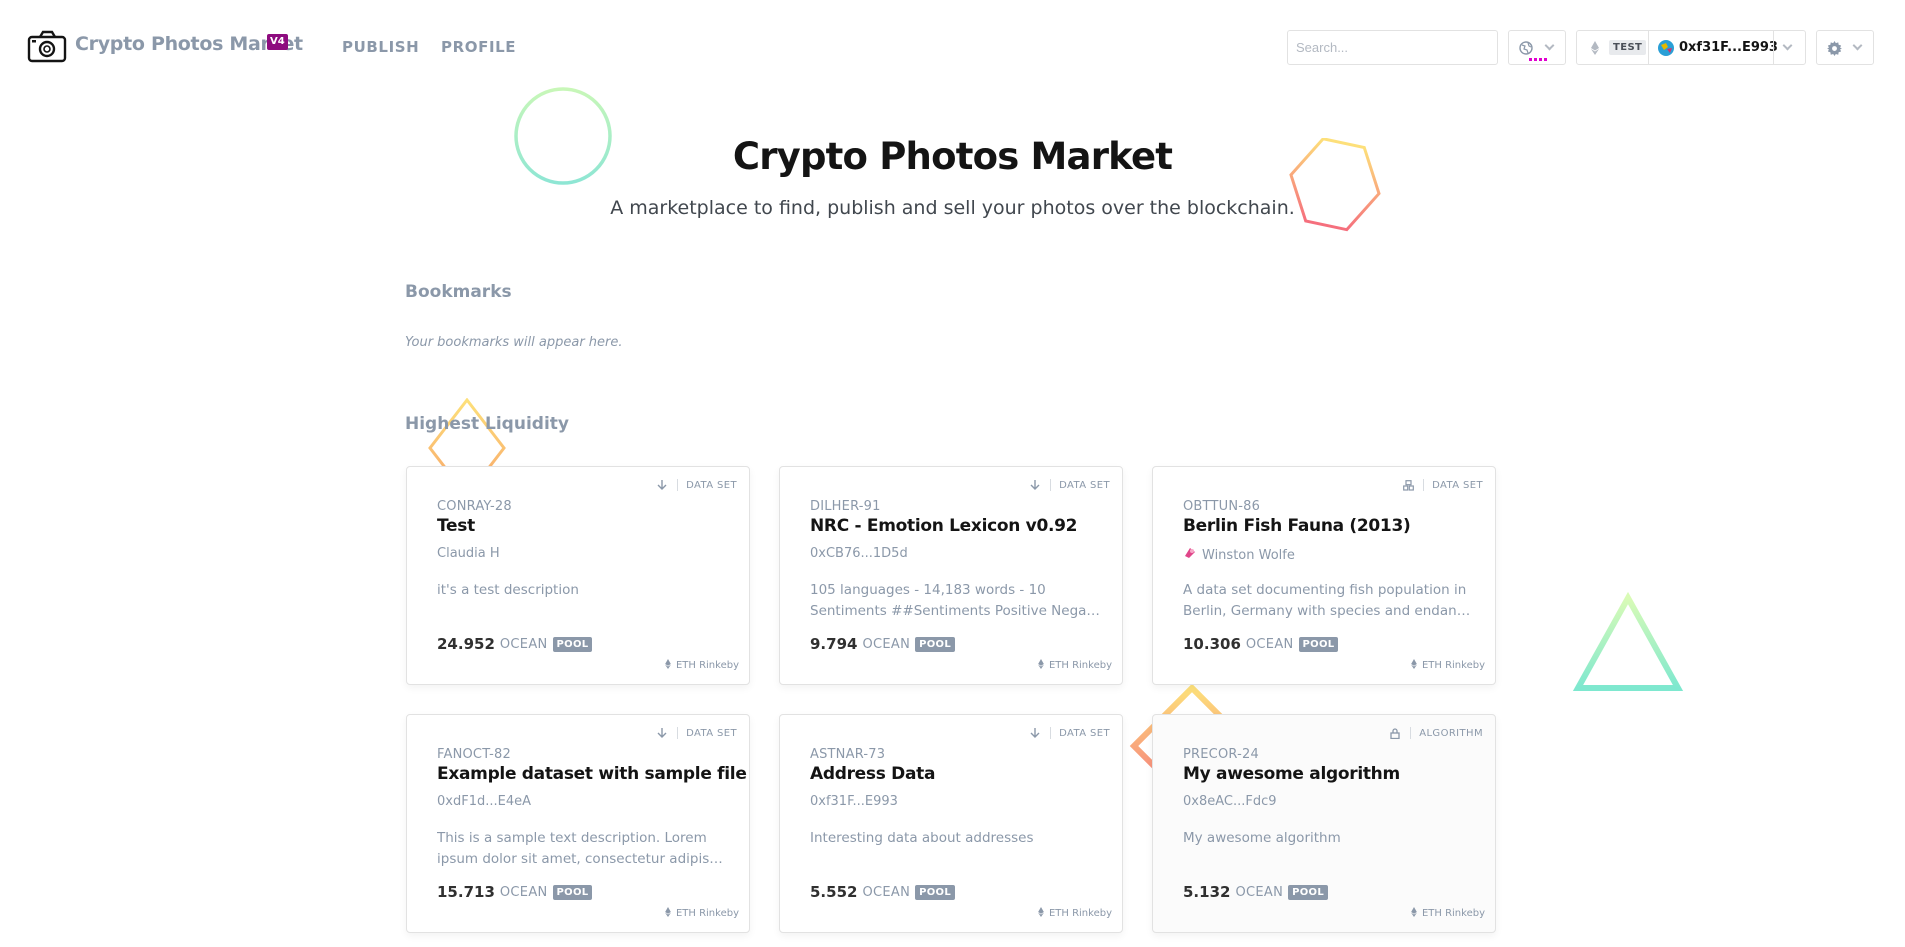  Describe the element at coordinates (277, 42) in the screenshot. I see `version-badge: V4` at that location.